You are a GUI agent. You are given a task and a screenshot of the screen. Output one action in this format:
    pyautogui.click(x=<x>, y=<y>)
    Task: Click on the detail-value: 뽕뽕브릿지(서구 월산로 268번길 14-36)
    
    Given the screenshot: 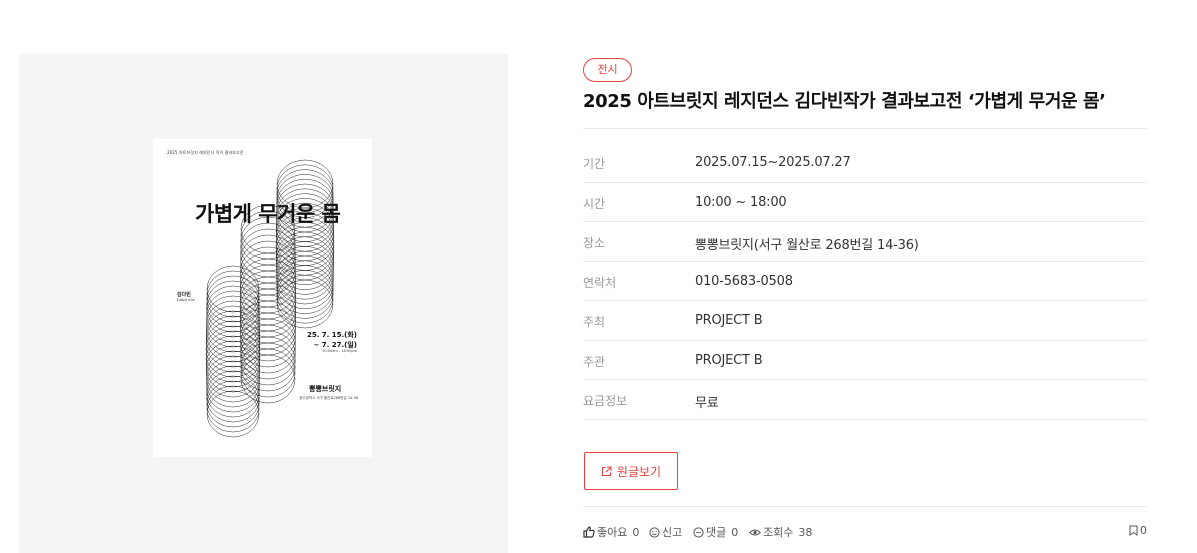 What is the action you would take?
    pyautogui.click(x=807, y=245)
    